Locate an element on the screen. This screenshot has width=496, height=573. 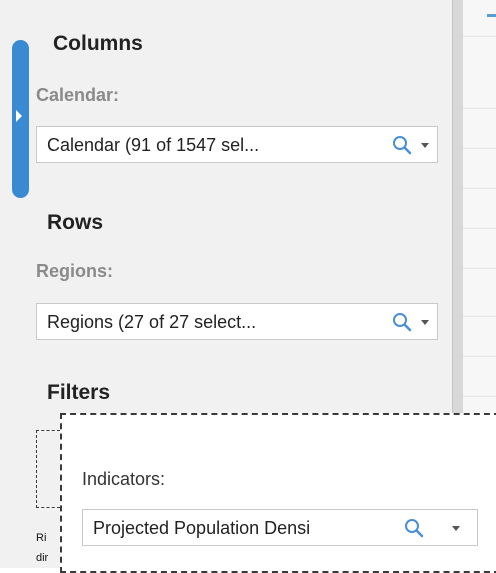
filter-hint-text: dir is located at coordinates (42, 558).